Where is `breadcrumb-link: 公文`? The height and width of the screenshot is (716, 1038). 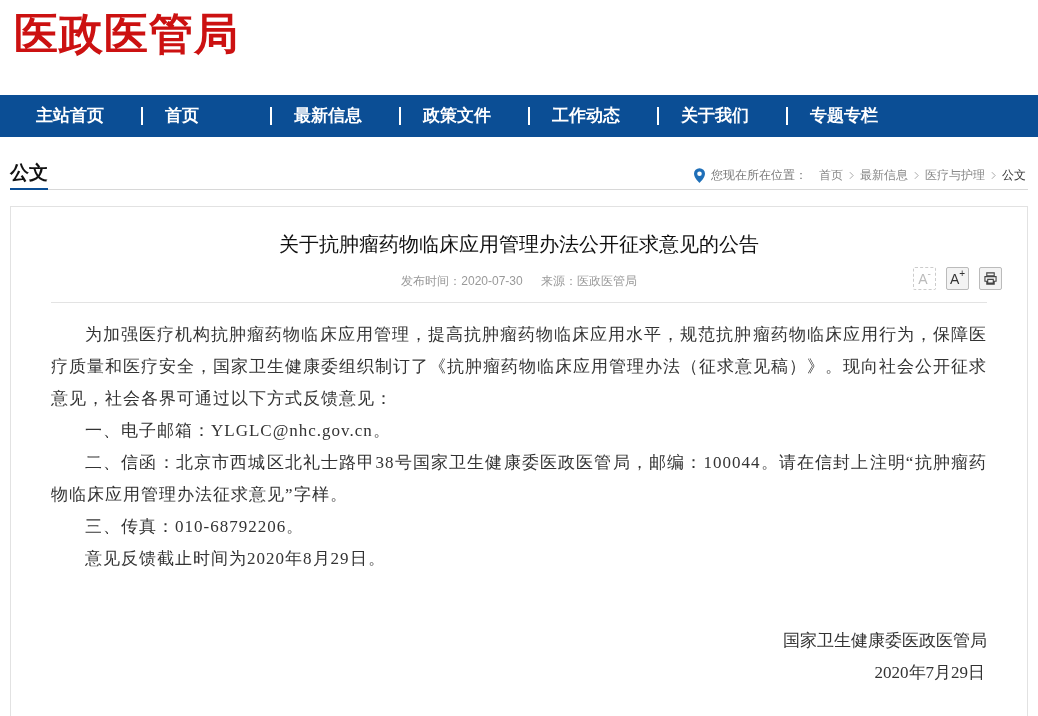
breadcrumb-link: 公文 is located at coordinates (1014, 175).